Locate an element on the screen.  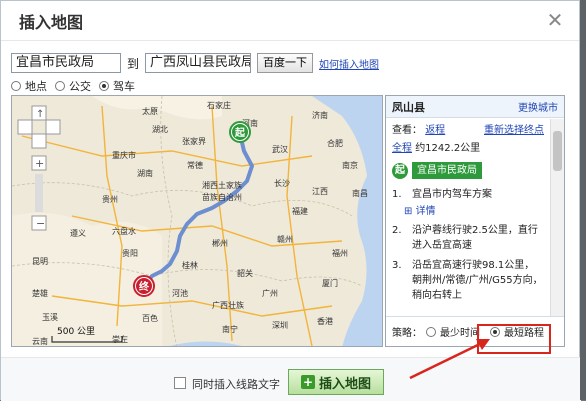
svg-text: 玉溪 is located at coordinates (50, 317).